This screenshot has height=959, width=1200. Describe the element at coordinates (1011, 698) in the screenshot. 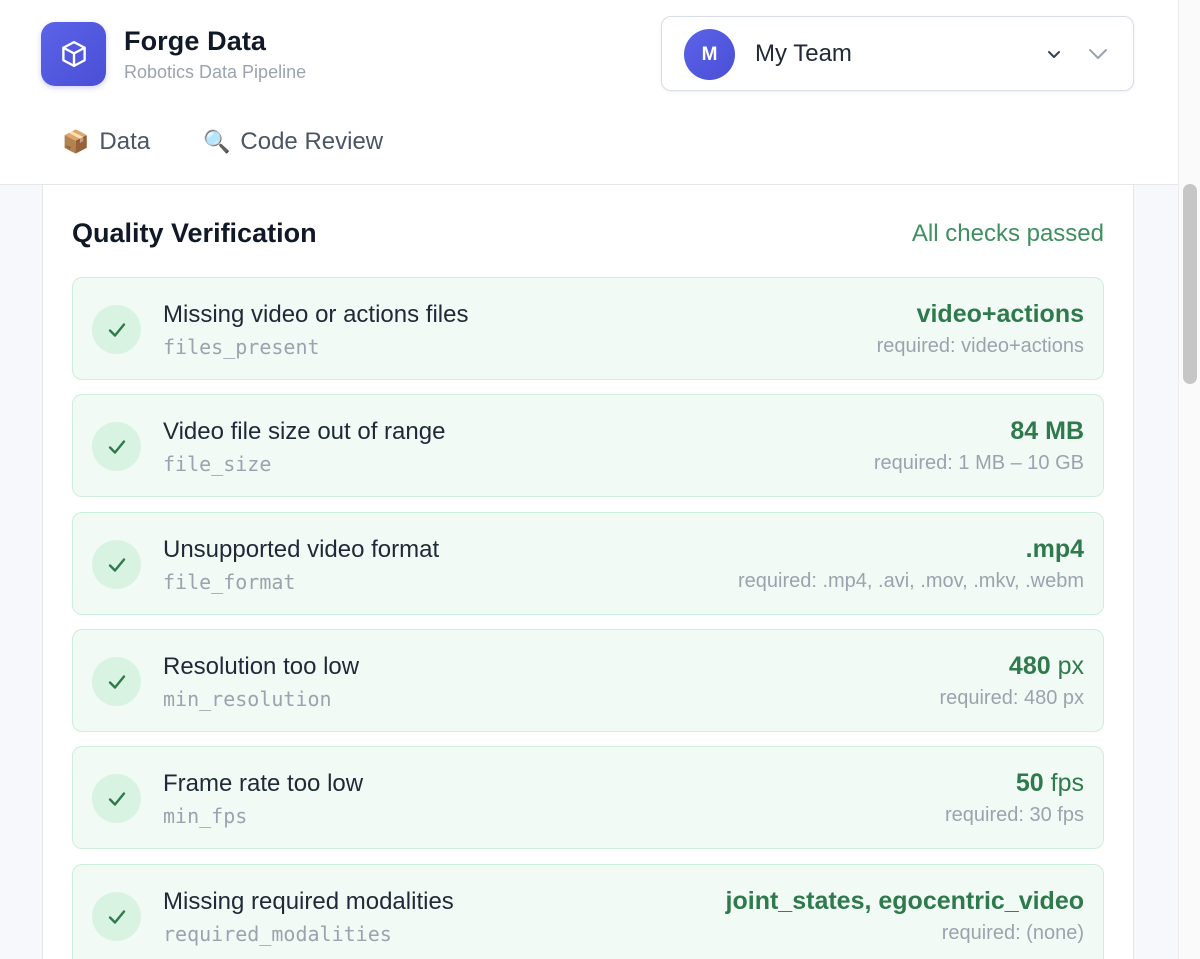

I see `check-required: required: 480 px` at that location.